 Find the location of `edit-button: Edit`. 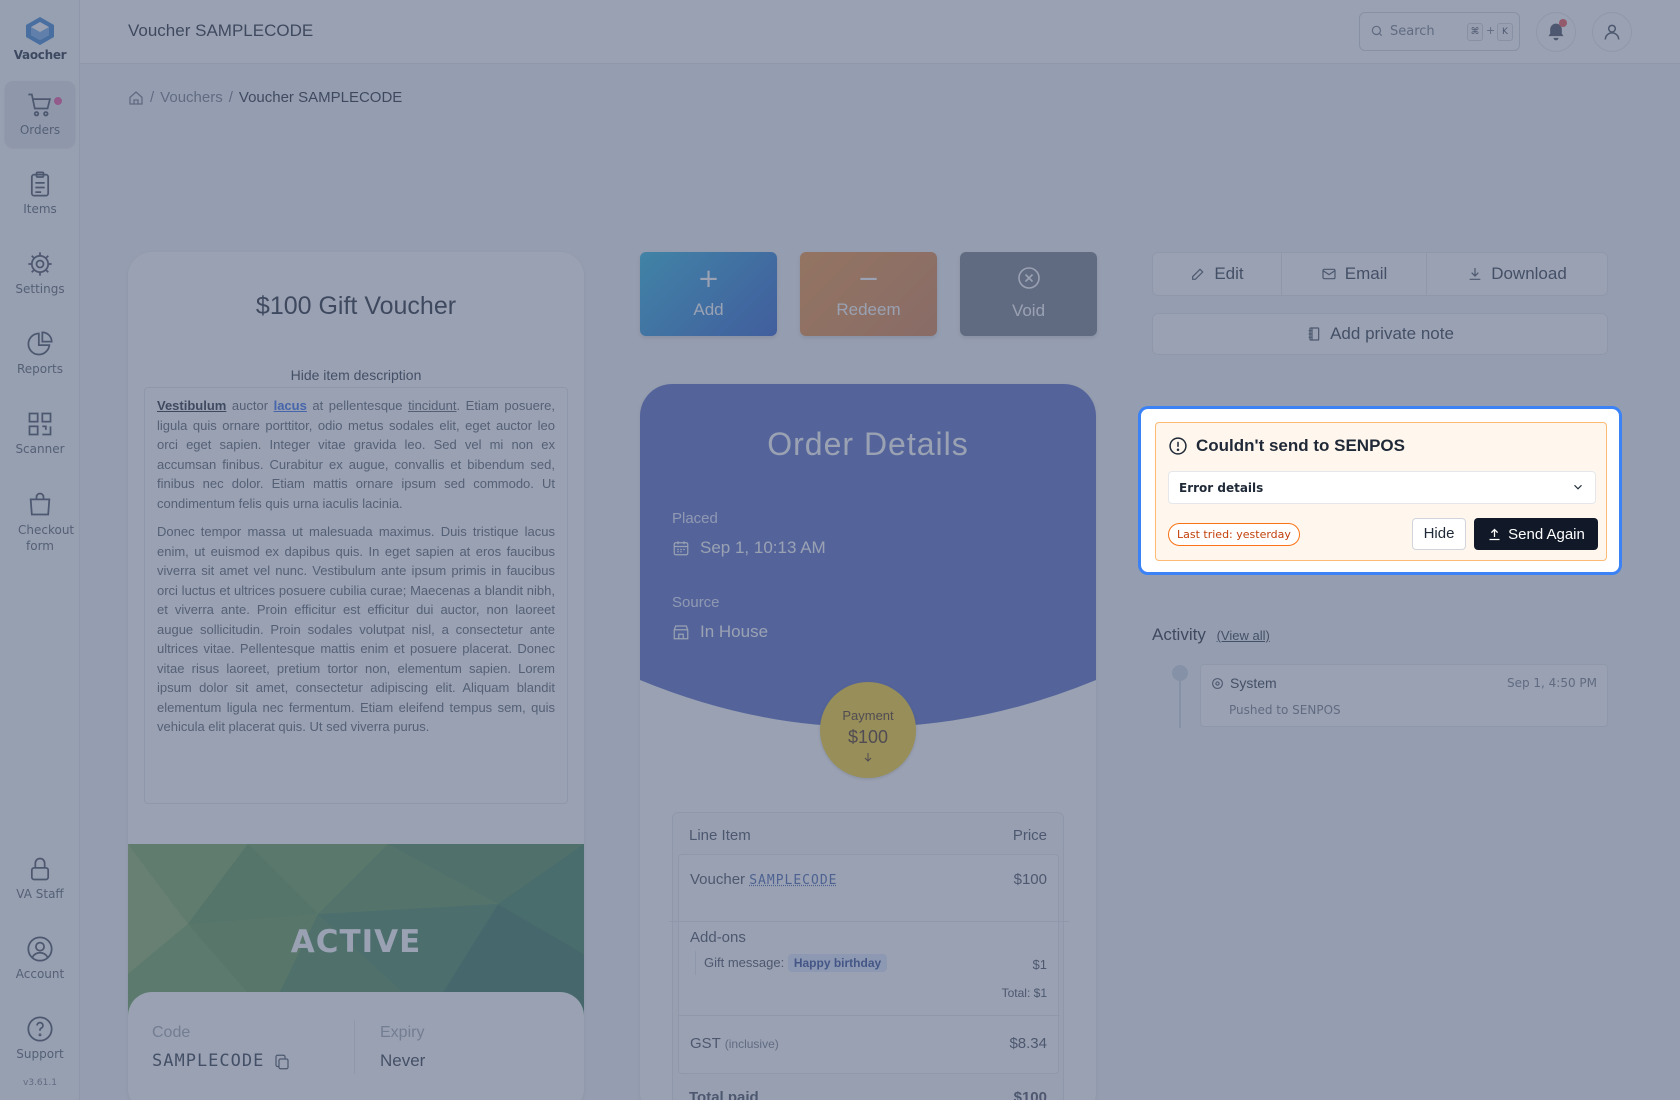

edit-button: Edit is located at coordinates (1217, 274).